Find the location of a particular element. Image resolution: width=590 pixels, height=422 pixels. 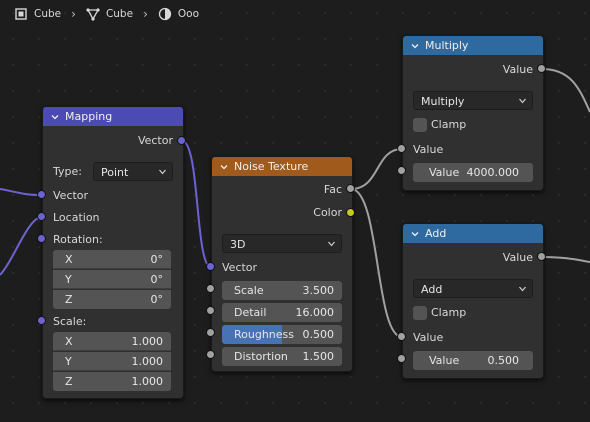

mapping-input-scale-socket is located at coordinates (41, 320).